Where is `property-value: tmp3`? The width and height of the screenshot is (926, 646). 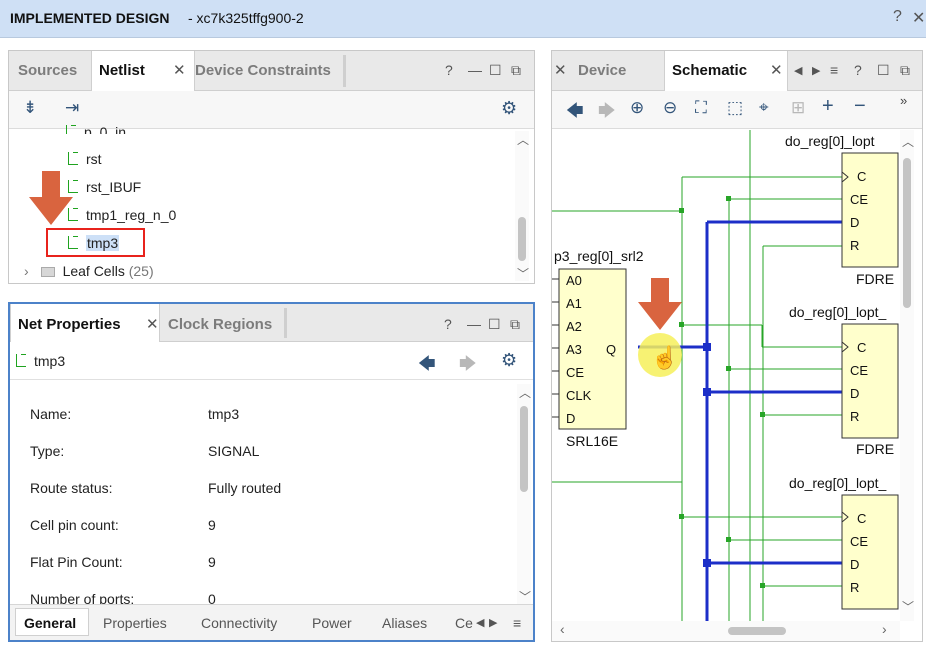
property-value: tmp3 is located at coordinates (224, 414).